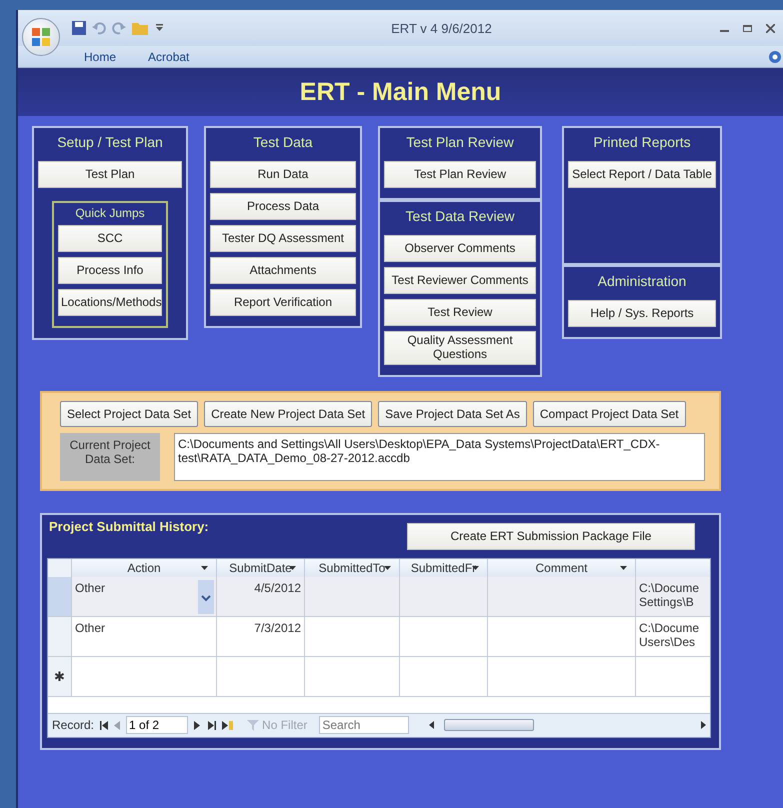 This screenshot has width=783, height=808. Describe the element at coordinates (110, 456) in the screenshot. I see `current-data-set-label: Current Project Data Set:` at that location.